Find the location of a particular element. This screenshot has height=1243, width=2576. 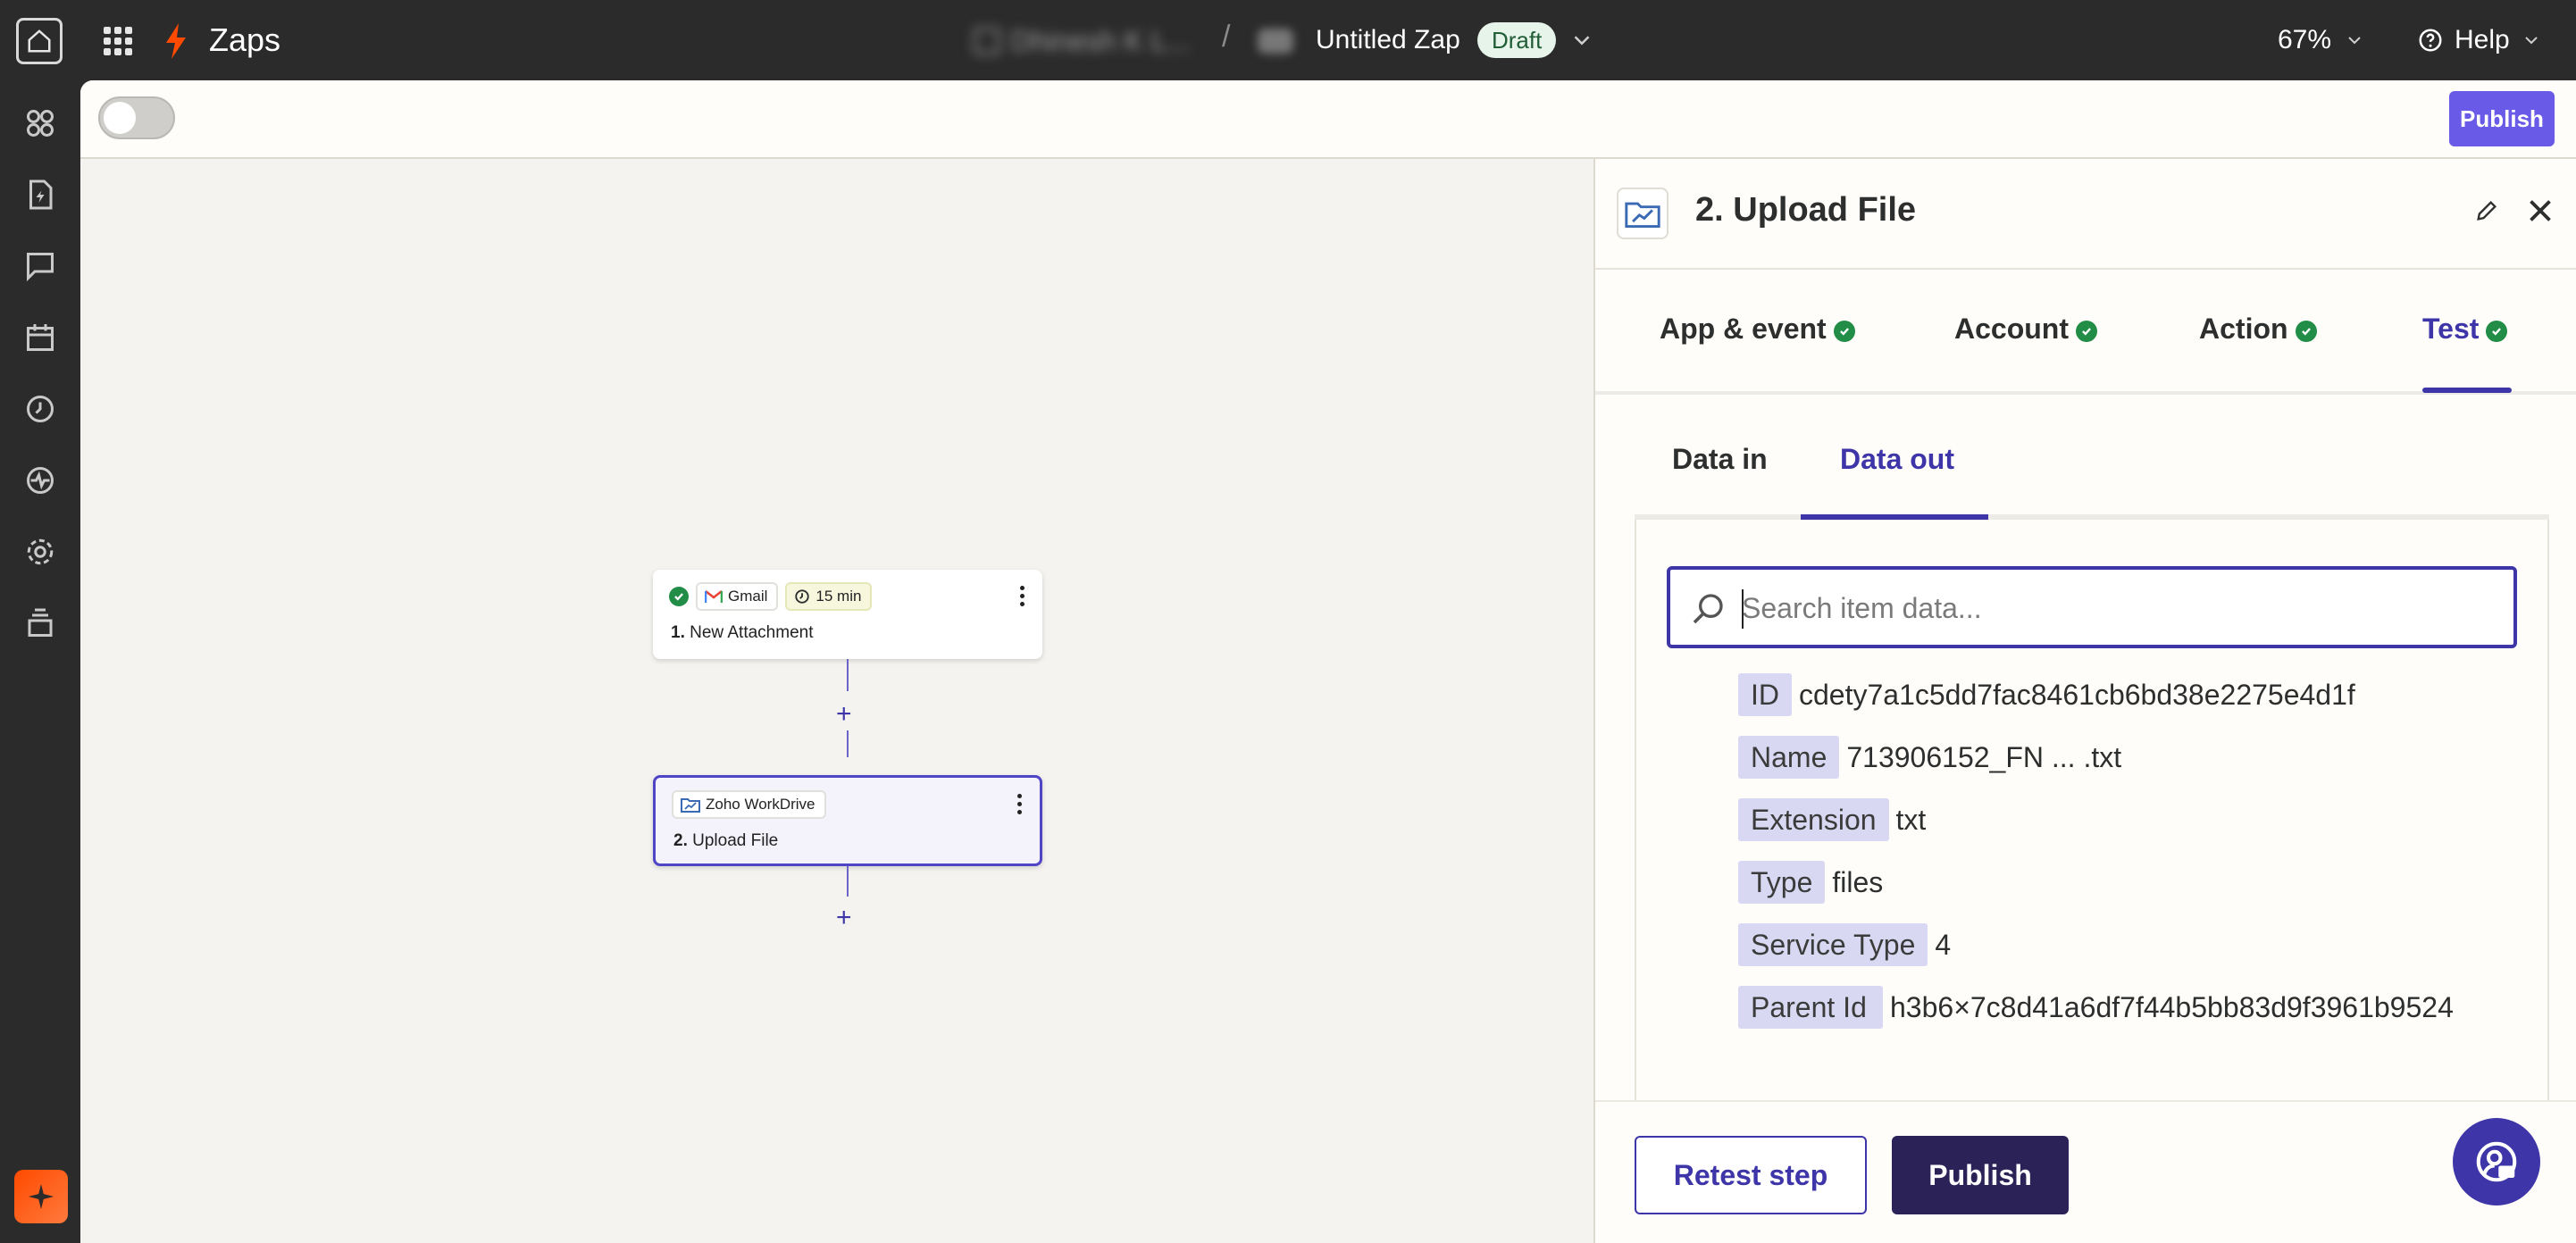

tab-data-out: Data out is located at coordinates (1897, 459).